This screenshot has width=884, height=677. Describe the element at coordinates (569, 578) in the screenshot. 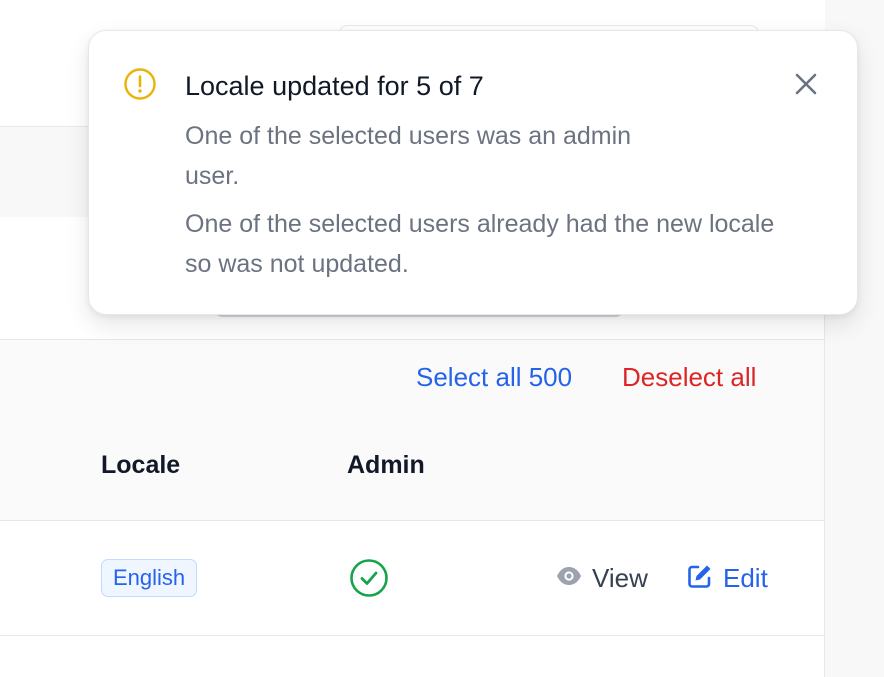

I see `eye-icon` at that location.